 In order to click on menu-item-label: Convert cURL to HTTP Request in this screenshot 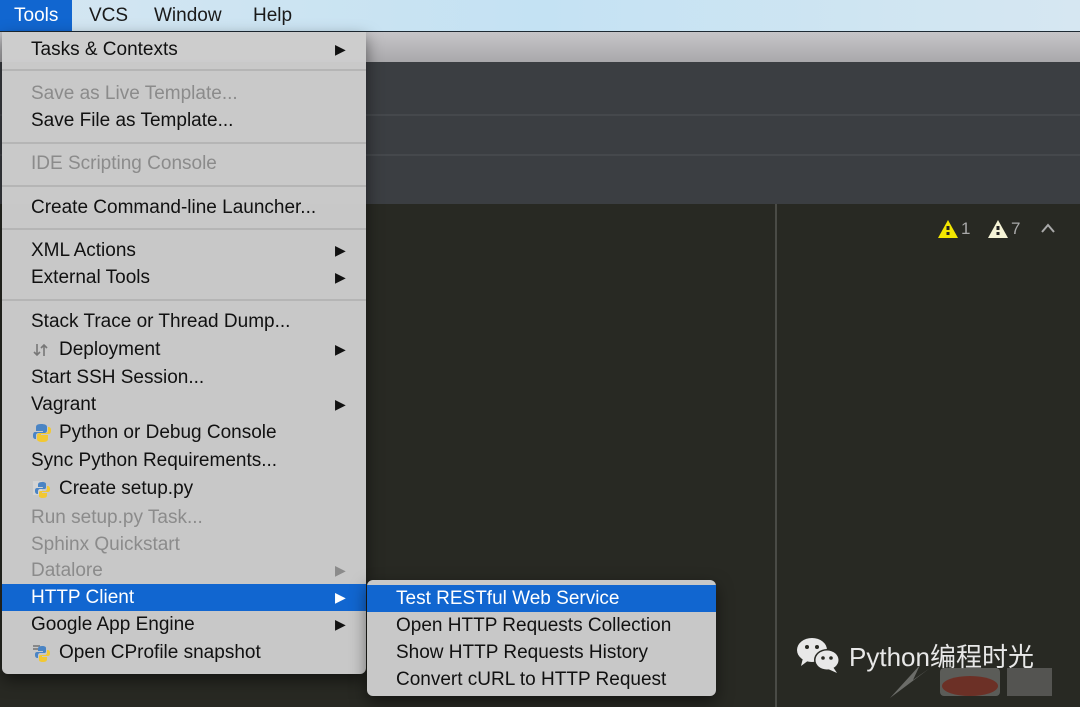, I will do `click(531, 679)`.